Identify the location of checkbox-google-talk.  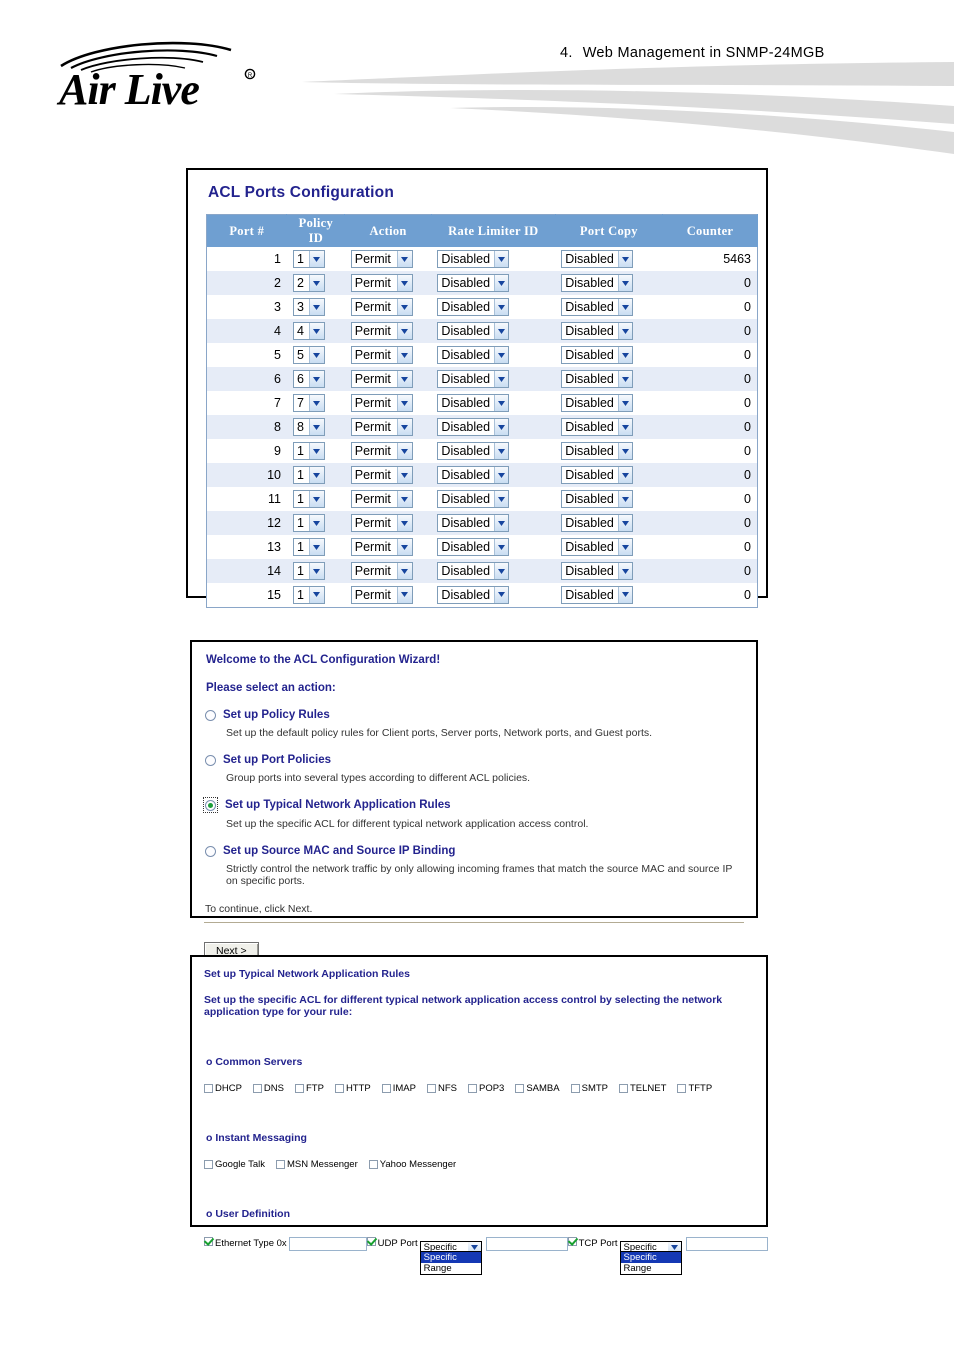
(208, 1164).